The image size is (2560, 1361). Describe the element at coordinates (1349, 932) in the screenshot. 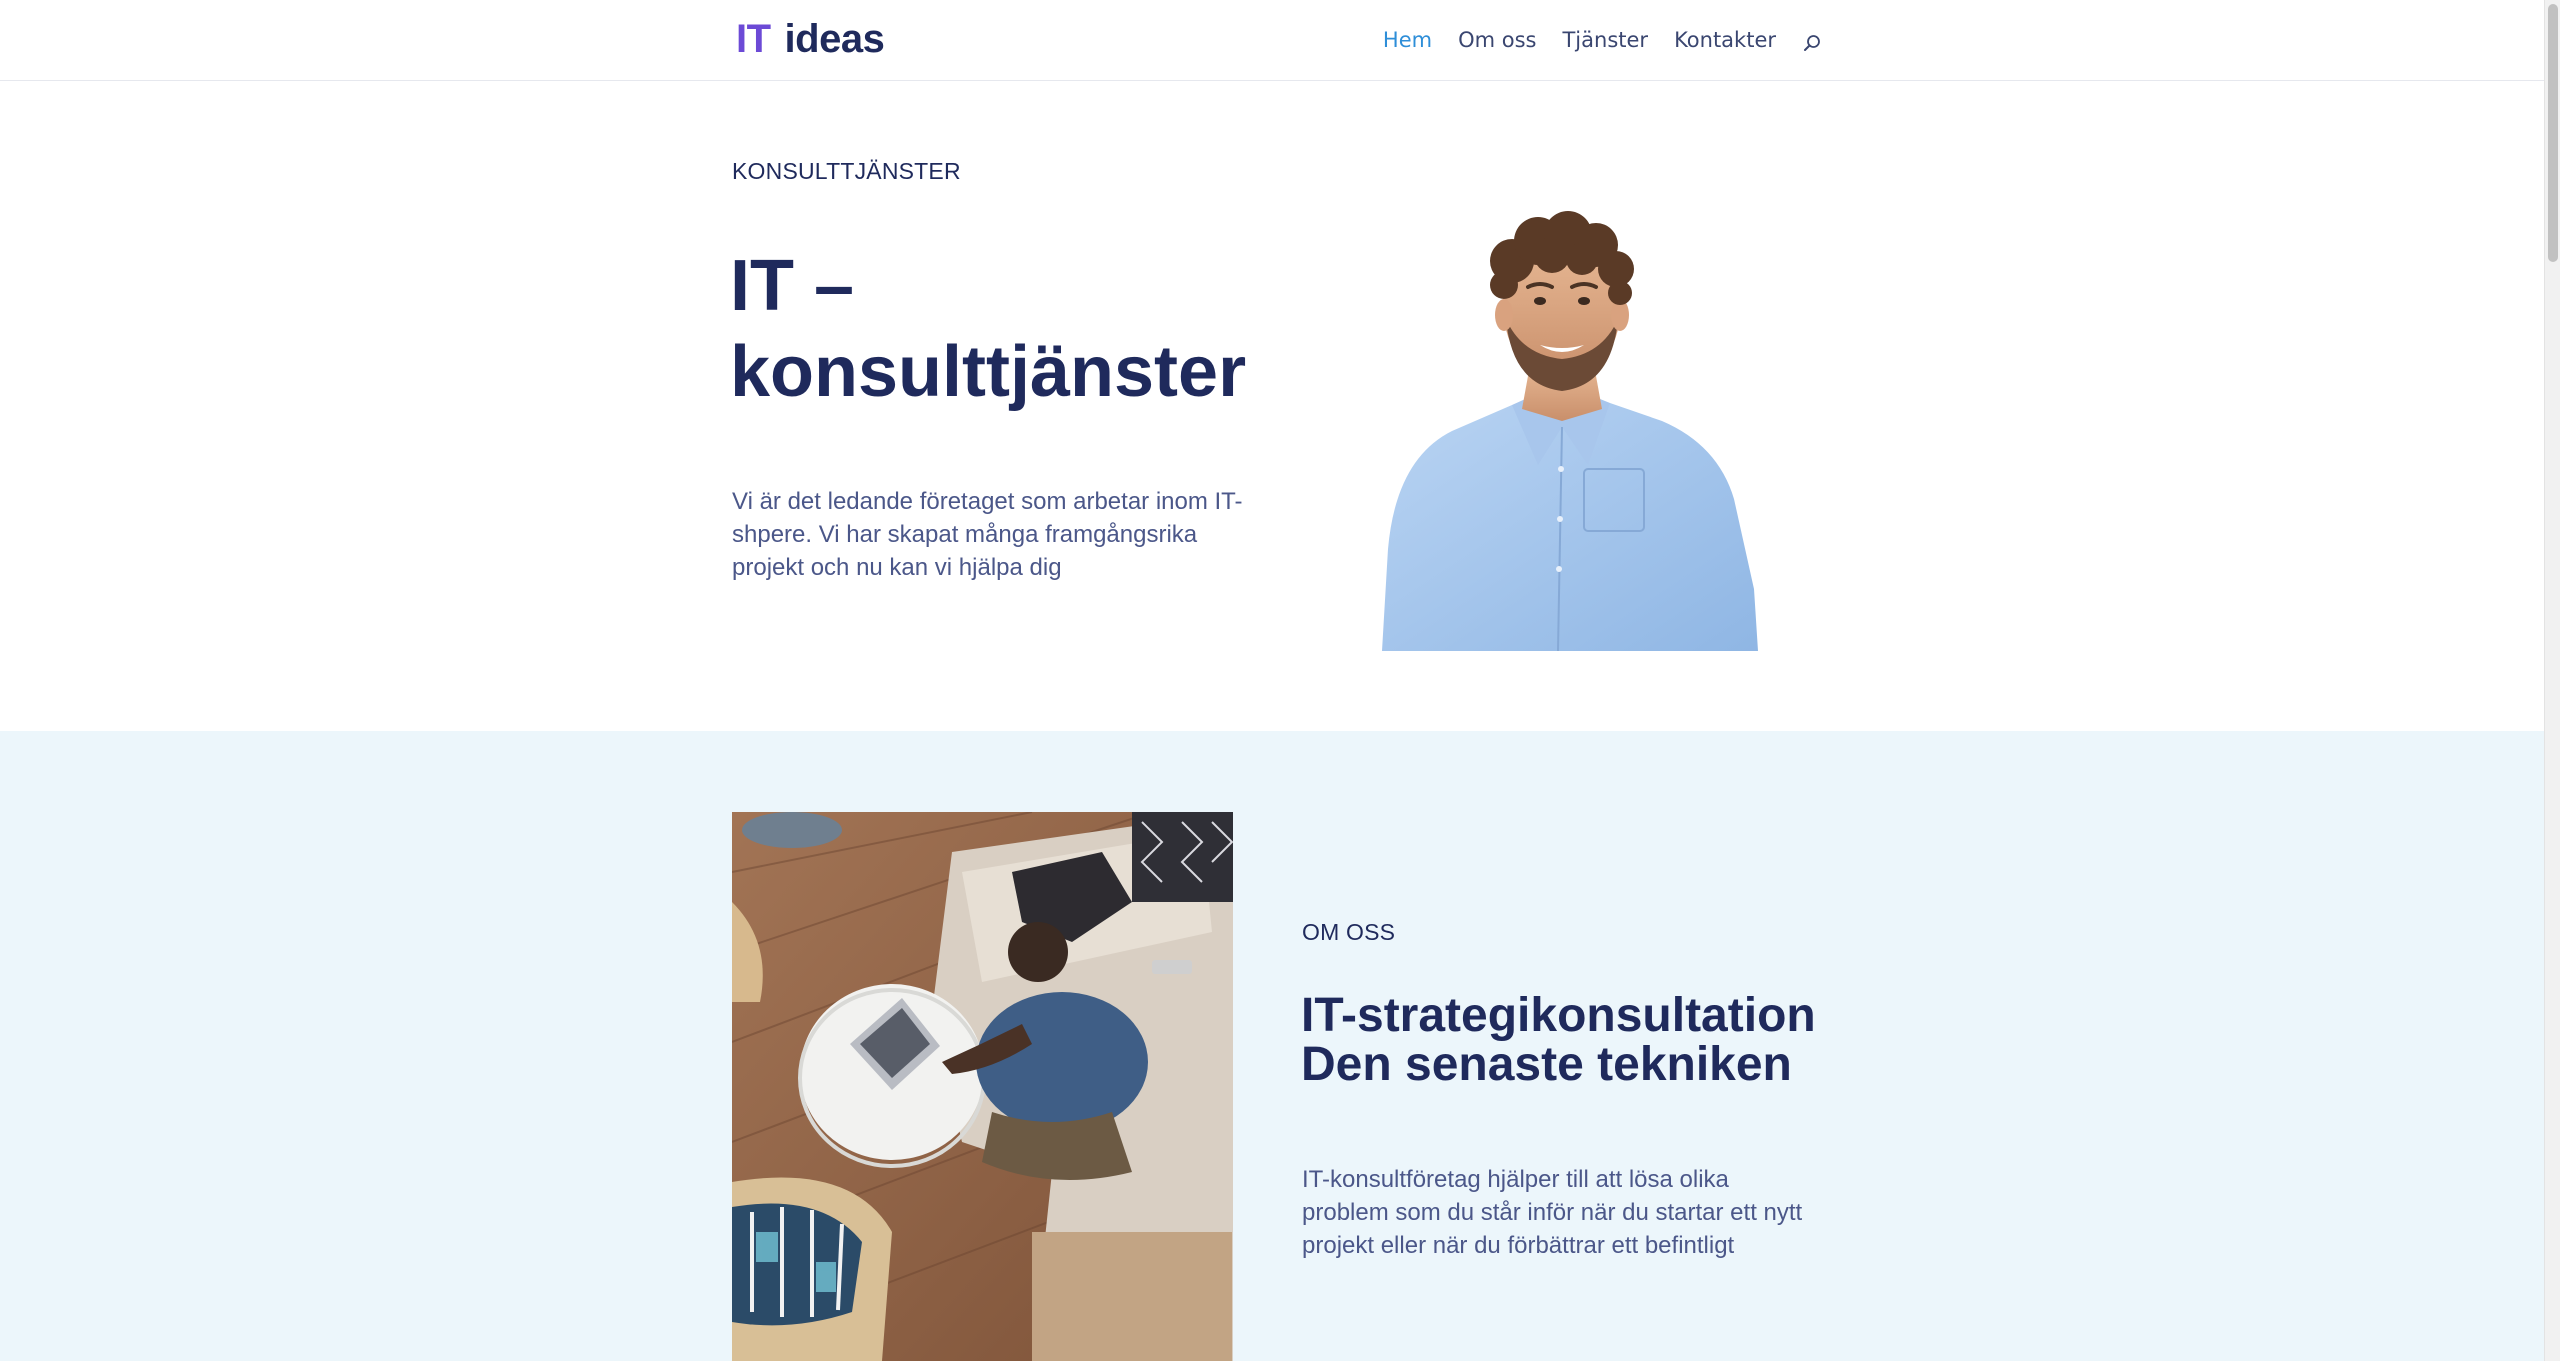

I see `about-eyebrow: OM OSS` at that location.